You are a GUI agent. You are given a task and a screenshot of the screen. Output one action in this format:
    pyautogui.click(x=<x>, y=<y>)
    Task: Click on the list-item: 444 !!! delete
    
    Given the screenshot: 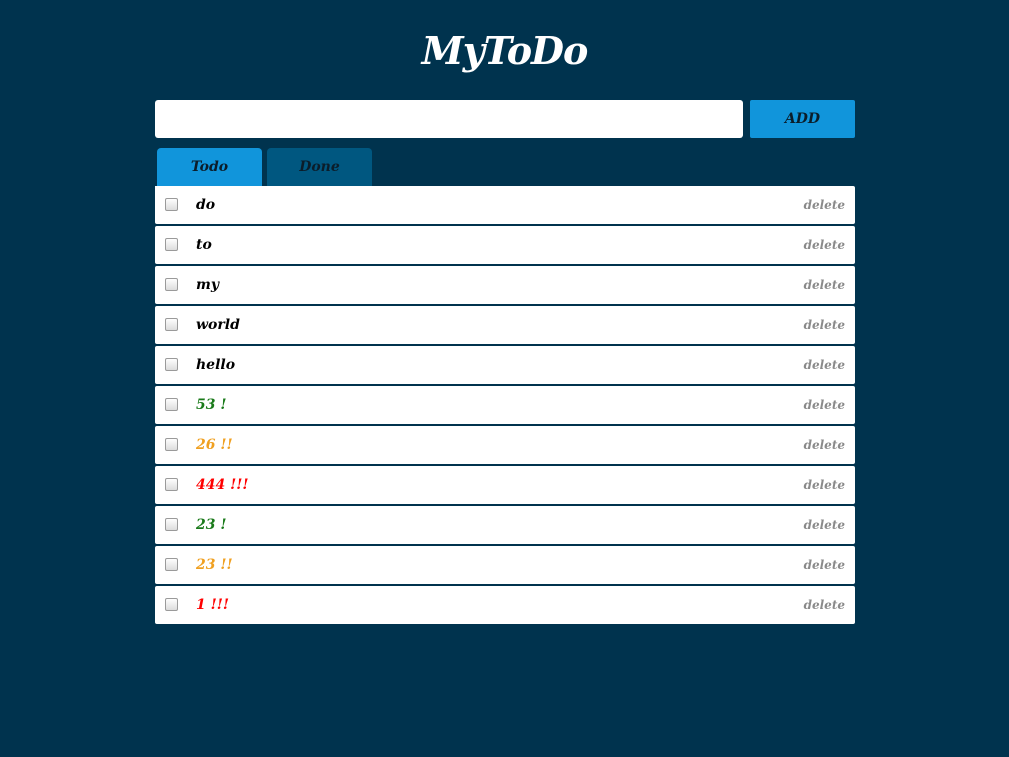 What is the action you would take?
    pyautogui.click(x=505, y=485)
    